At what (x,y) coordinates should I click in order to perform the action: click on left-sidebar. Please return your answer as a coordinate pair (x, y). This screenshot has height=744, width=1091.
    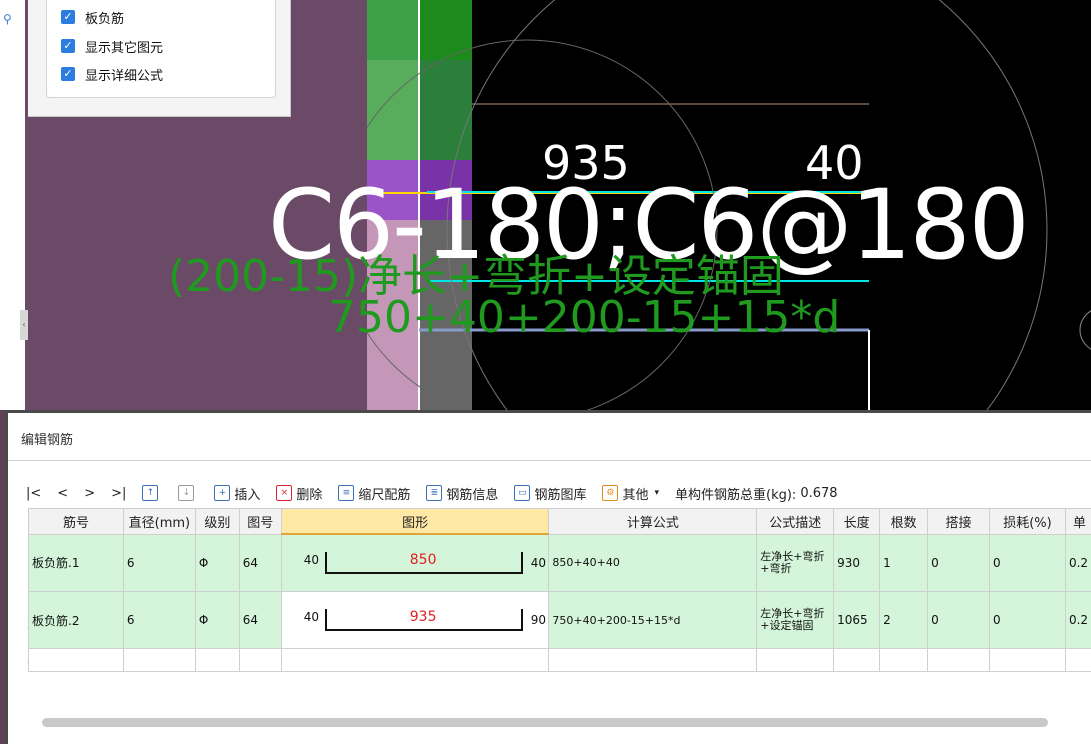
    Looking at the image, I should click on (13, 205).